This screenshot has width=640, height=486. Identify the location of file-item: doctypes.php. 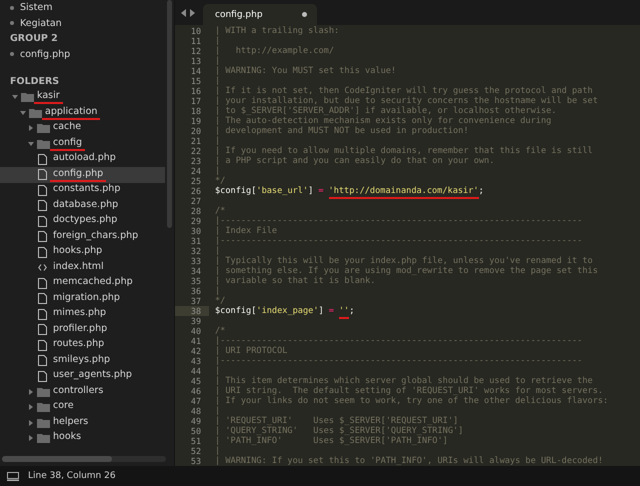
(87, 221).